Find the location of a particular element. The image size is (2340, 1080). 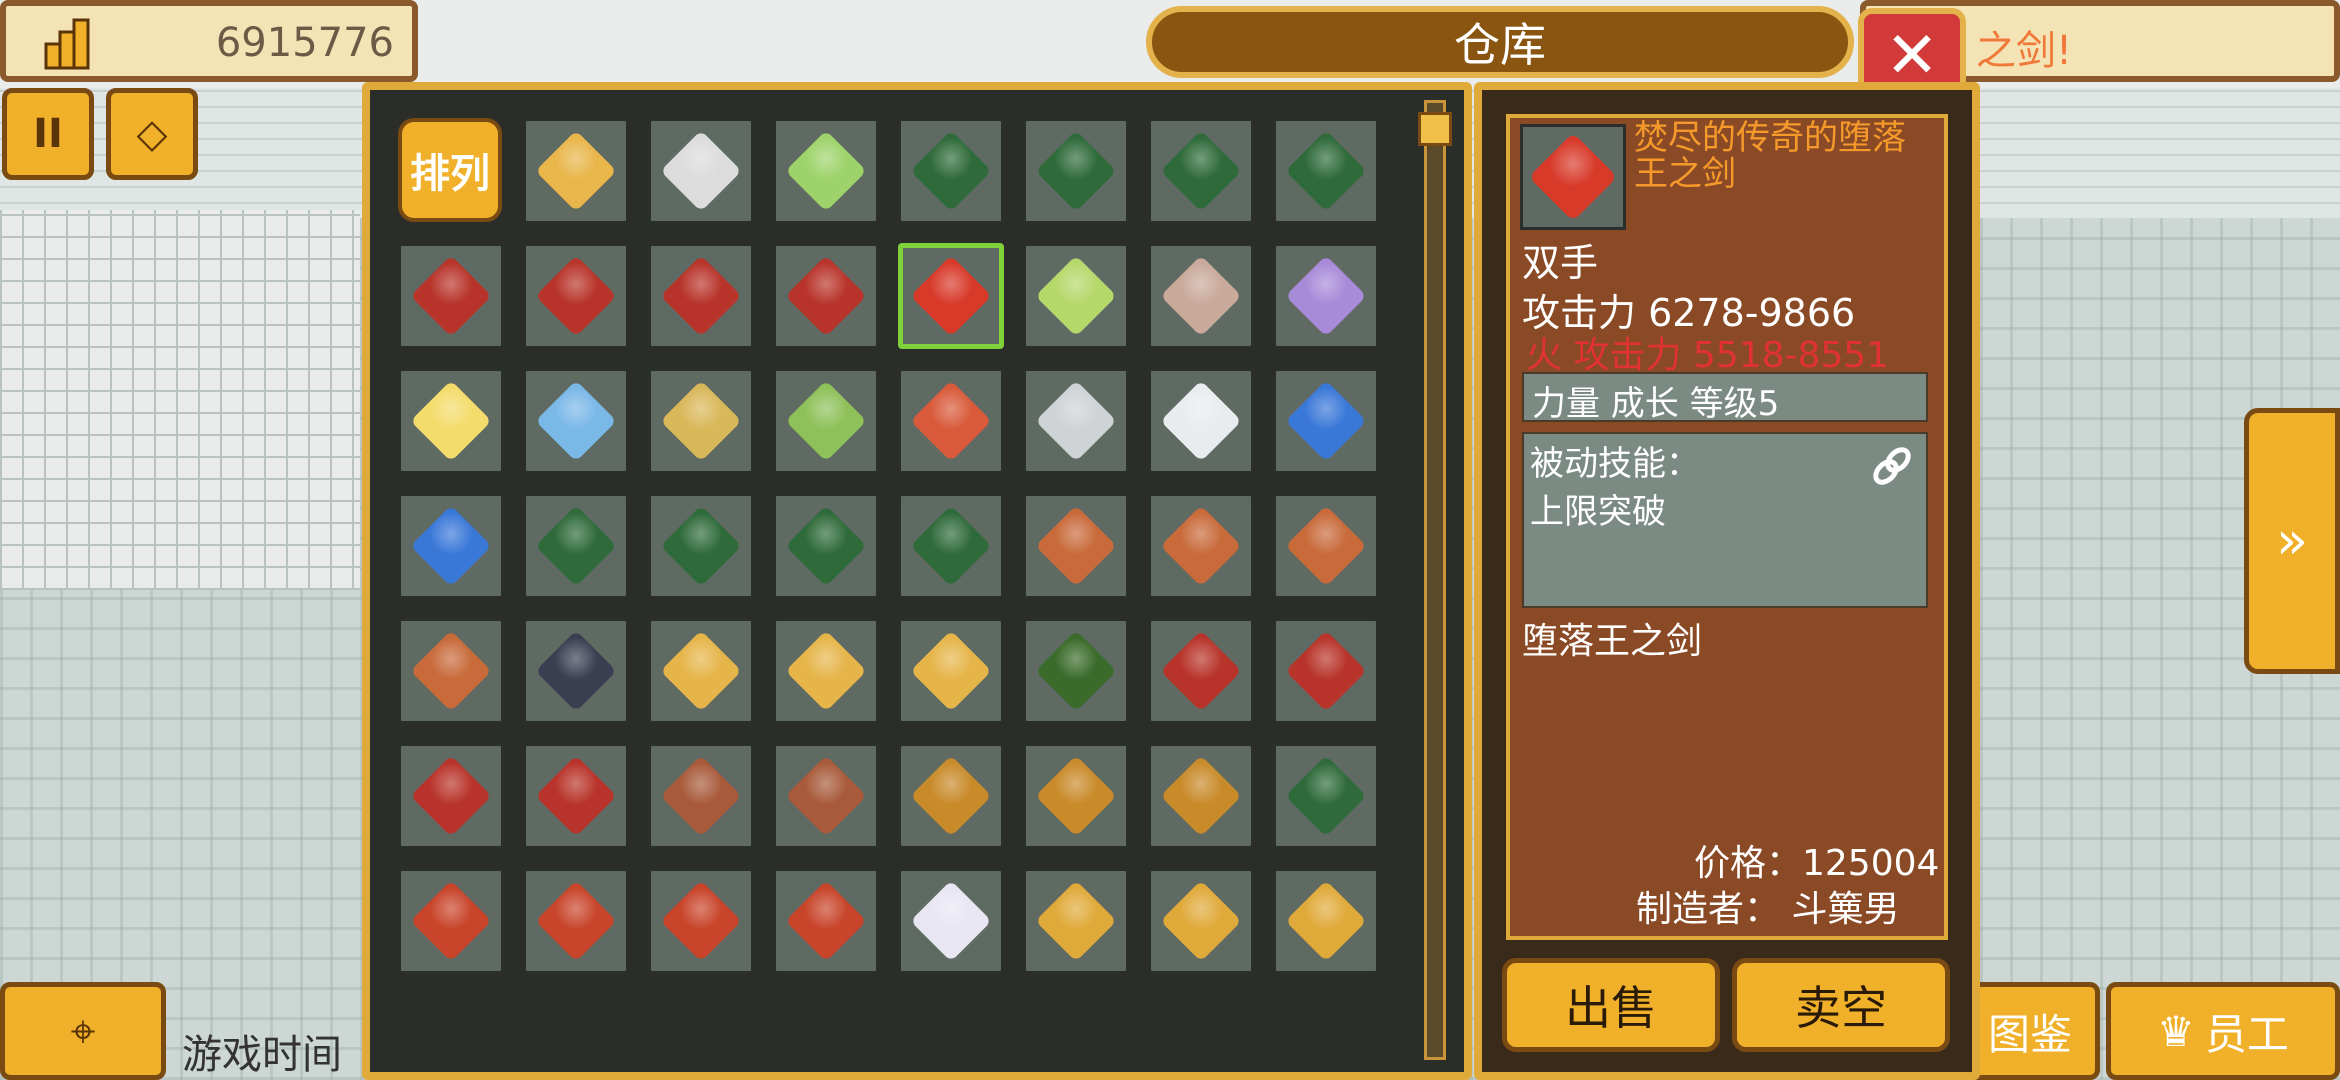

encyclopedia-button: 图鉴 is located at coordinates (2030, 1031).